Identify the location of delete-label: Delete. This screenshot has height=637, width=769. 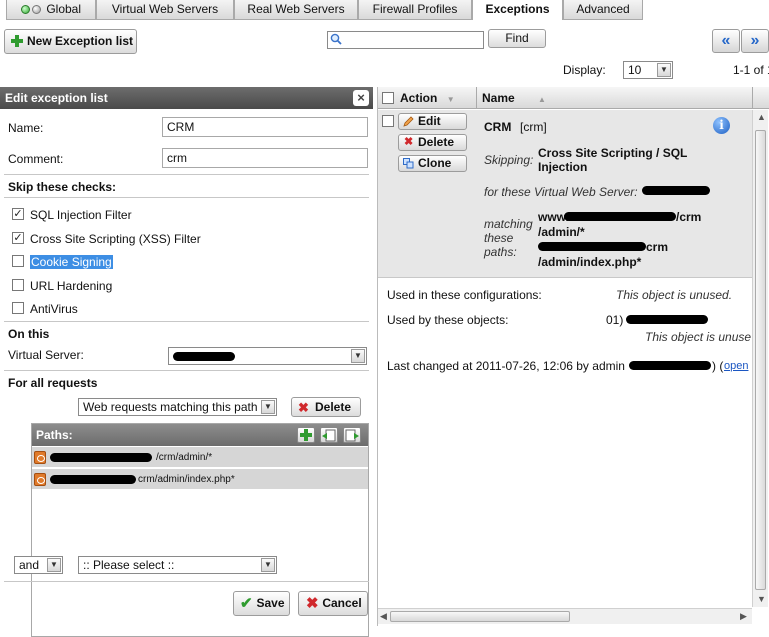
(436, 142).